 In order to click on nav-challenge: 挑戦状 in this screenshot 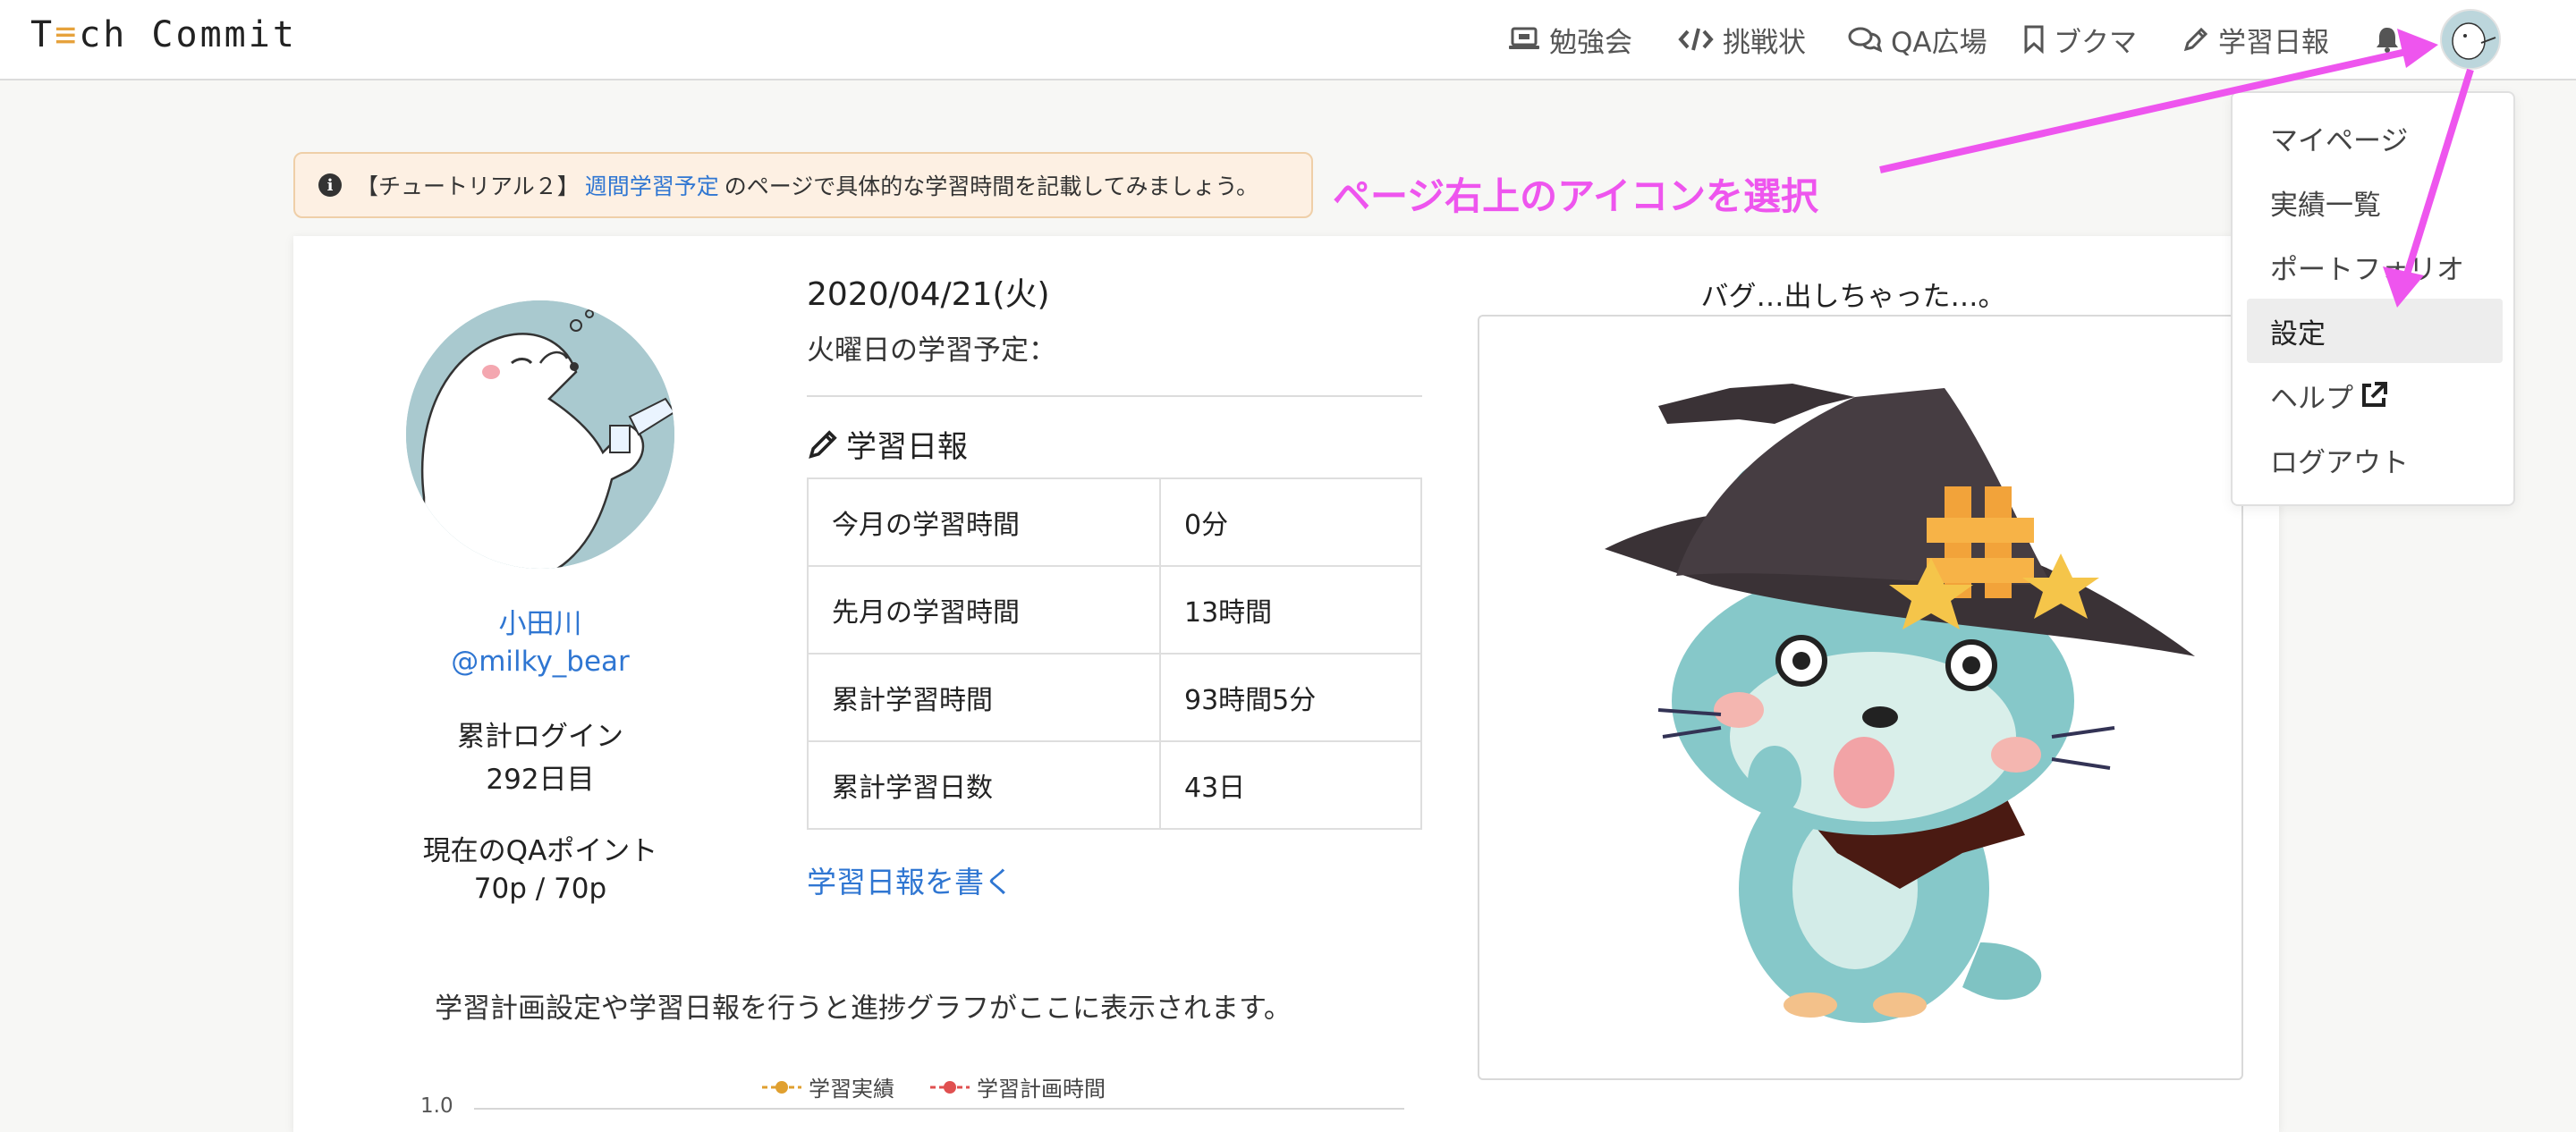, I will do `click(1742, 39)`.